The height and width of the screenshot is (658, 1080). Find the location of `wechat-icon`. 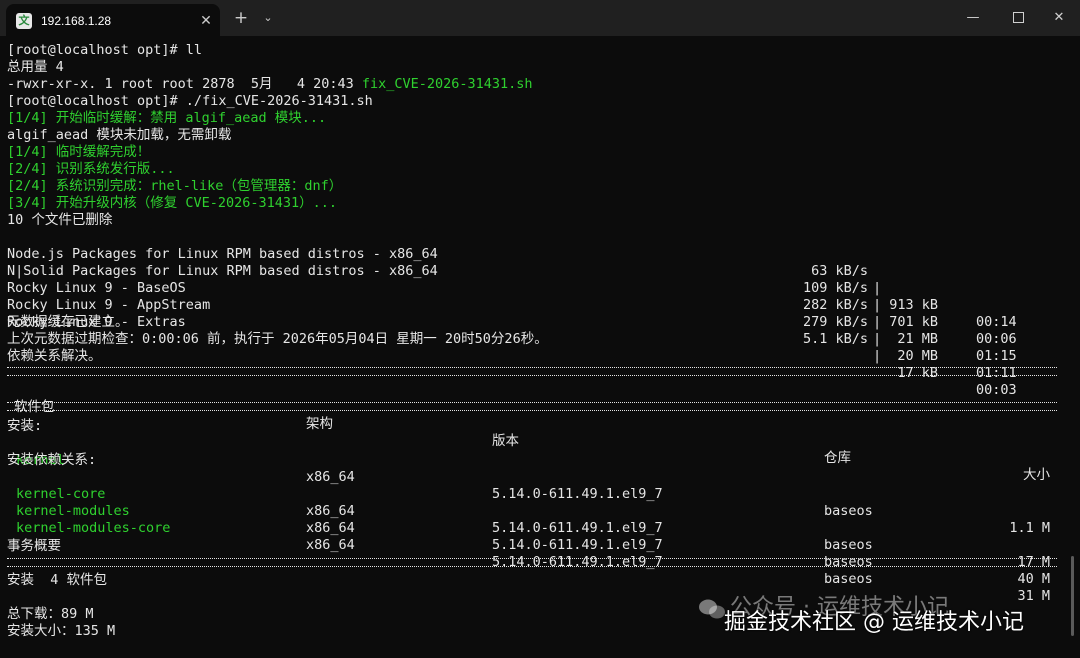

wechat-icon is located at coordinates (712, 609).